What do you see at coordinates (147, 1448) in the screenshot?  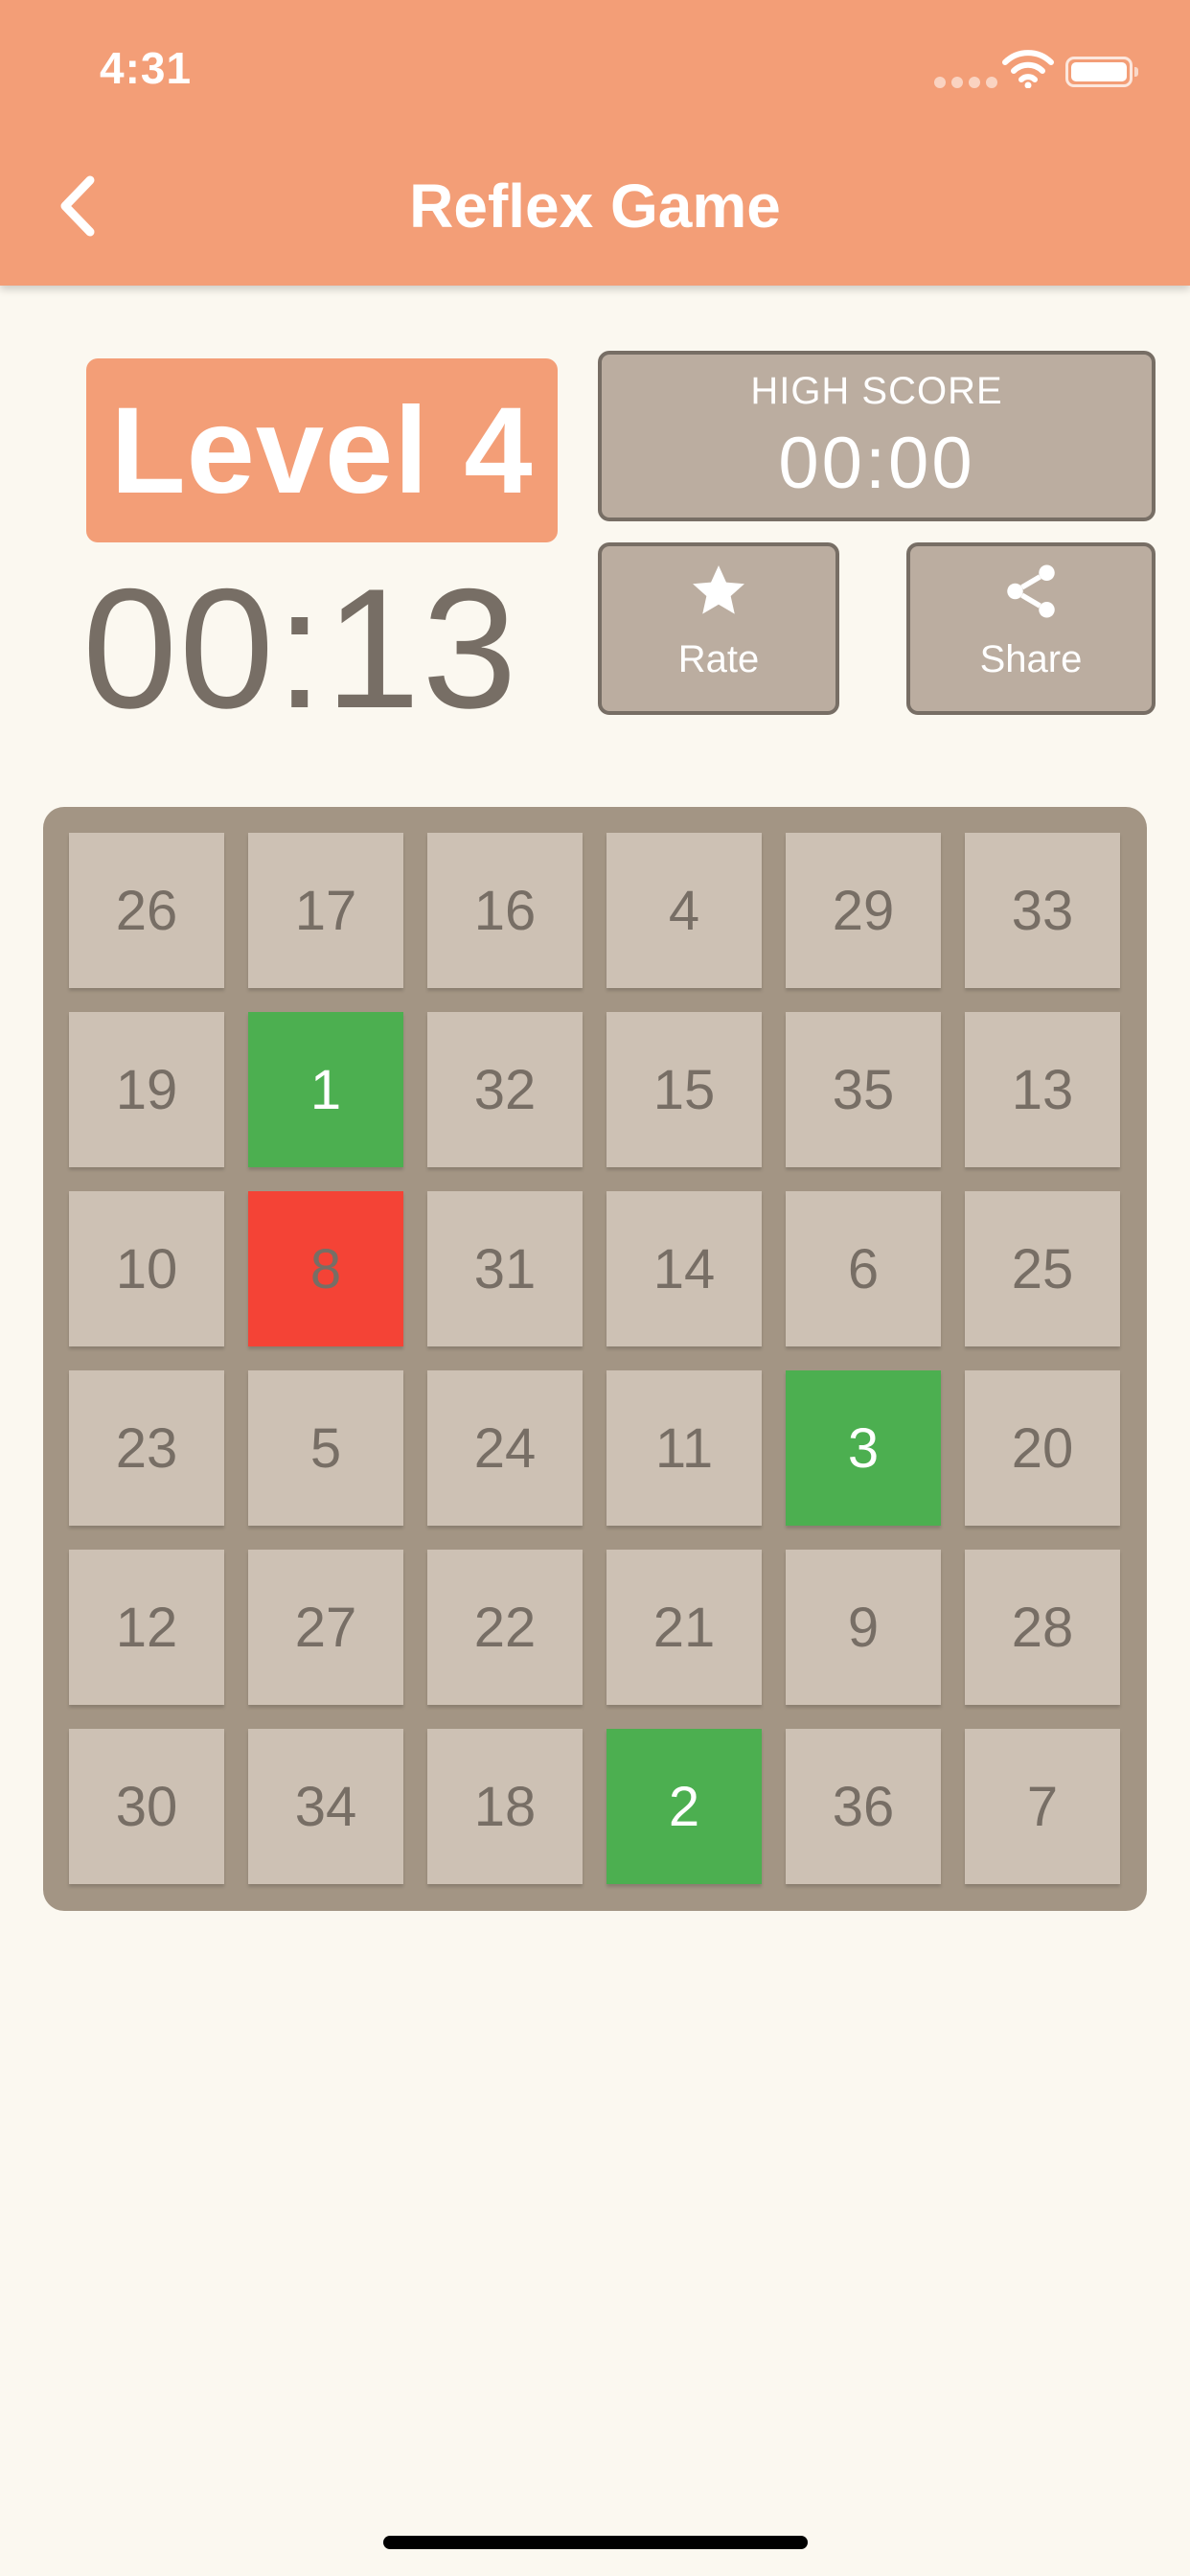 I see `grid-tile-23: 23` at bounding box center [147, 1448].